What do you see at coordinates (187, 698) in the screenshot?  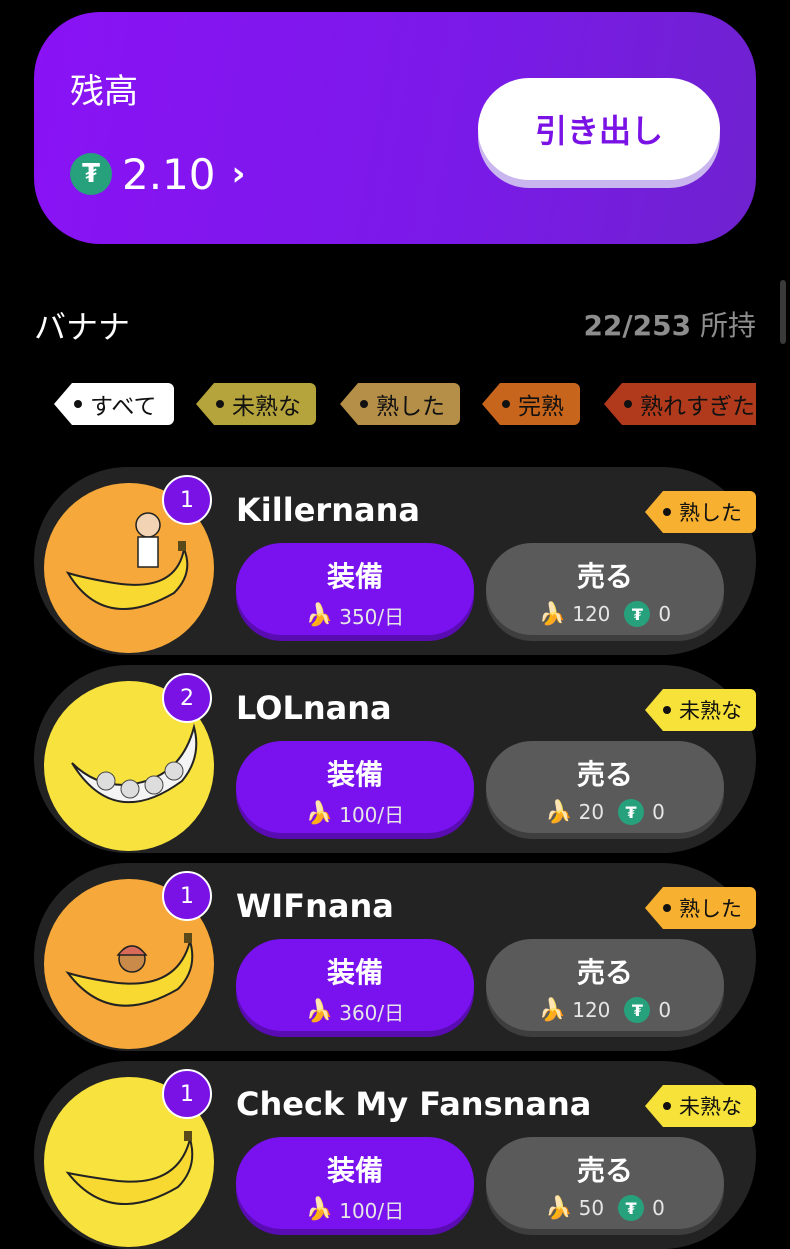 I see `quantity-badge: 2` at bounding box center [187, 698].